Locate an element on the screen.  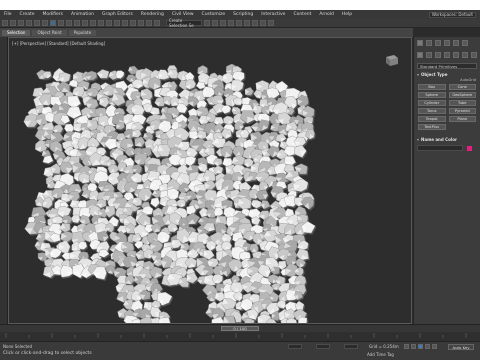
workspace-dropdown: Workspaces: Default is located at coordinates (452, 14).